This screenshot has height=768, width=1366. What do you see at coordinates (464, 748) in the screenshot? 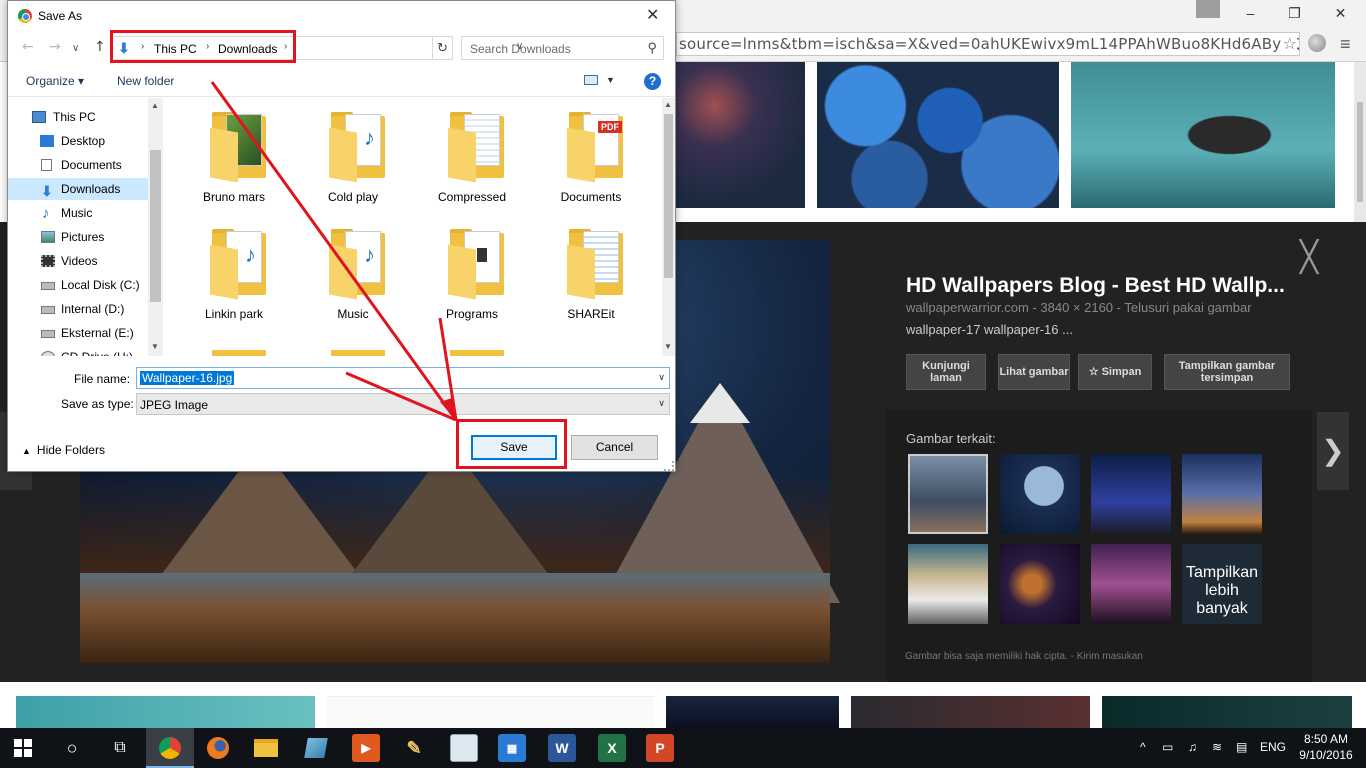
I see `photo-viewer-icon` at bounding box center [464, 748].